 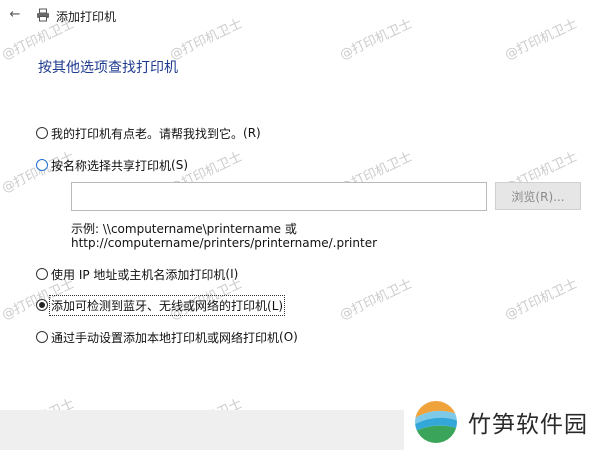 I want to click on option-shared-printer: 按名称选择共享打印机 (S), so click(x=112, y=165).